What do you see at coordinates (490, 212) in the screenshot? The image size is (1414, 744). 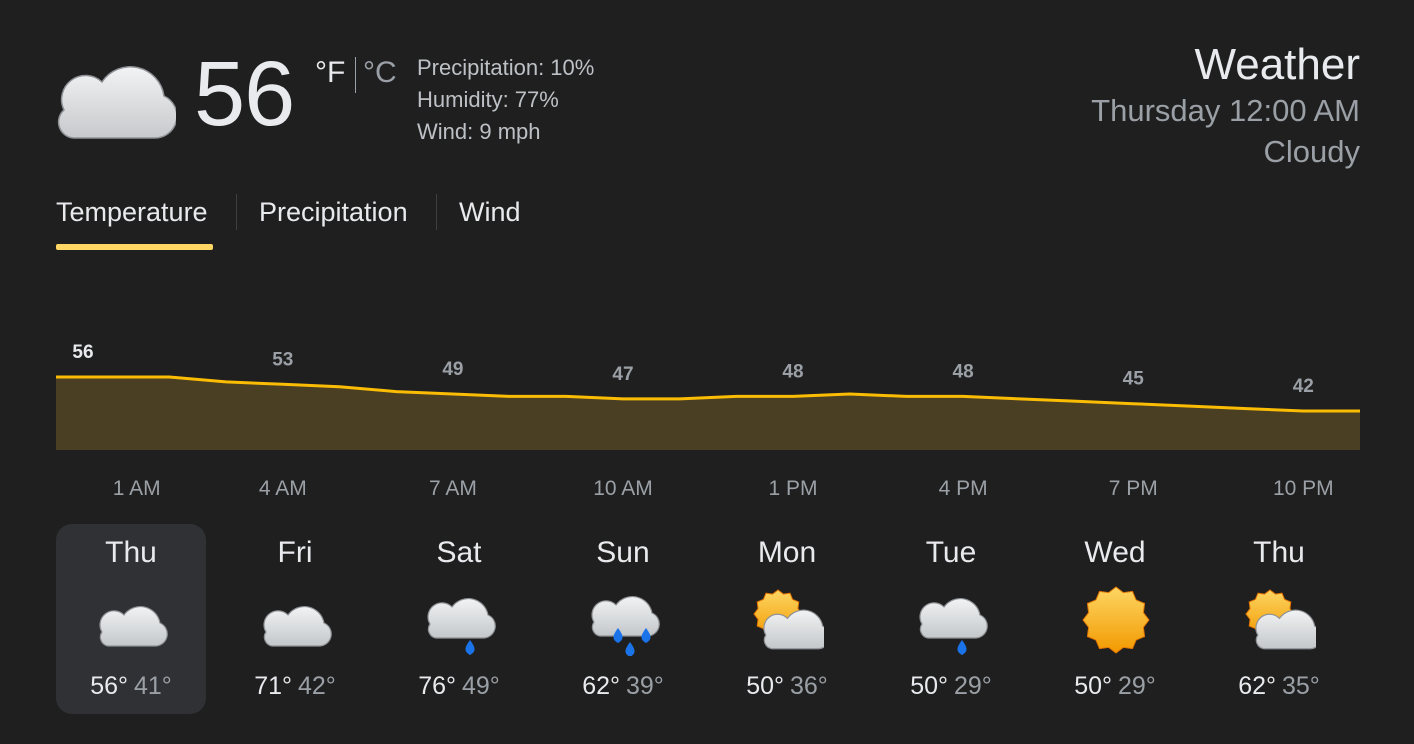 I see `tab-wind: Wind` at bounding box center [490, 212].